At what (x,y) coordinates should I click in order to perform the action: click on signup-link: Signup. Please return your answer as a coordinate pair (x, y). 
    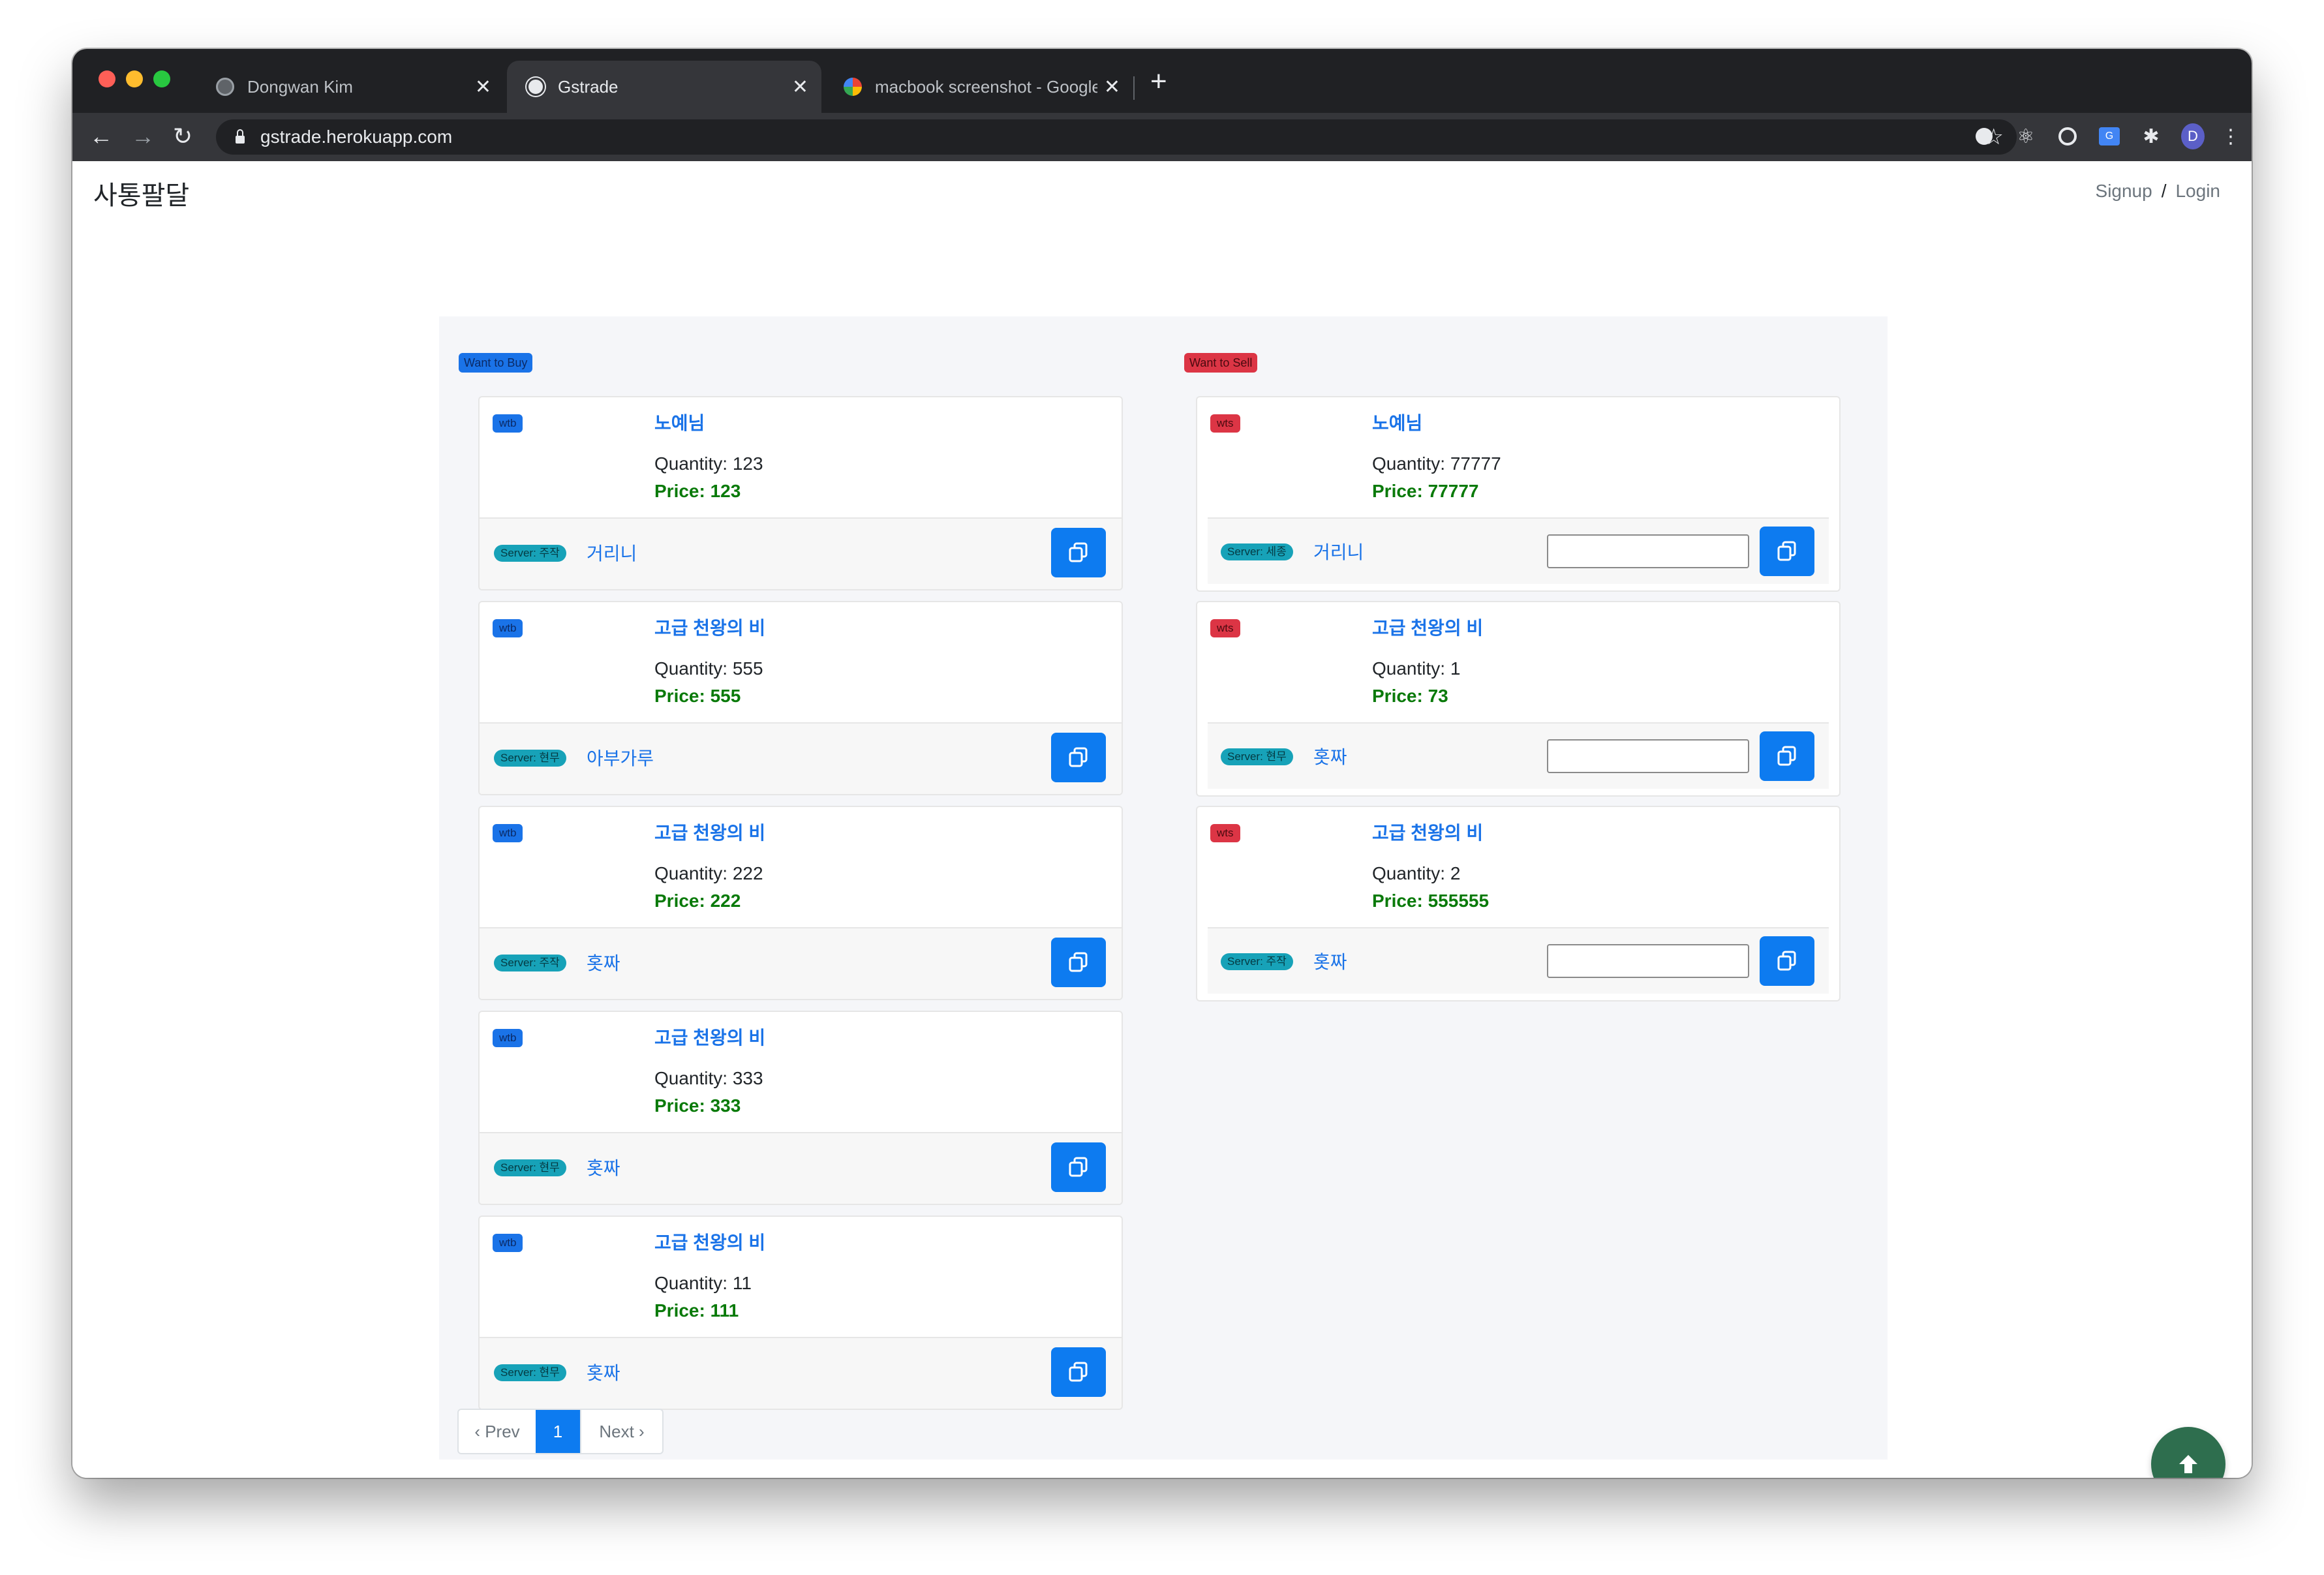
    Looking at the image, I should click on (2124, 191).